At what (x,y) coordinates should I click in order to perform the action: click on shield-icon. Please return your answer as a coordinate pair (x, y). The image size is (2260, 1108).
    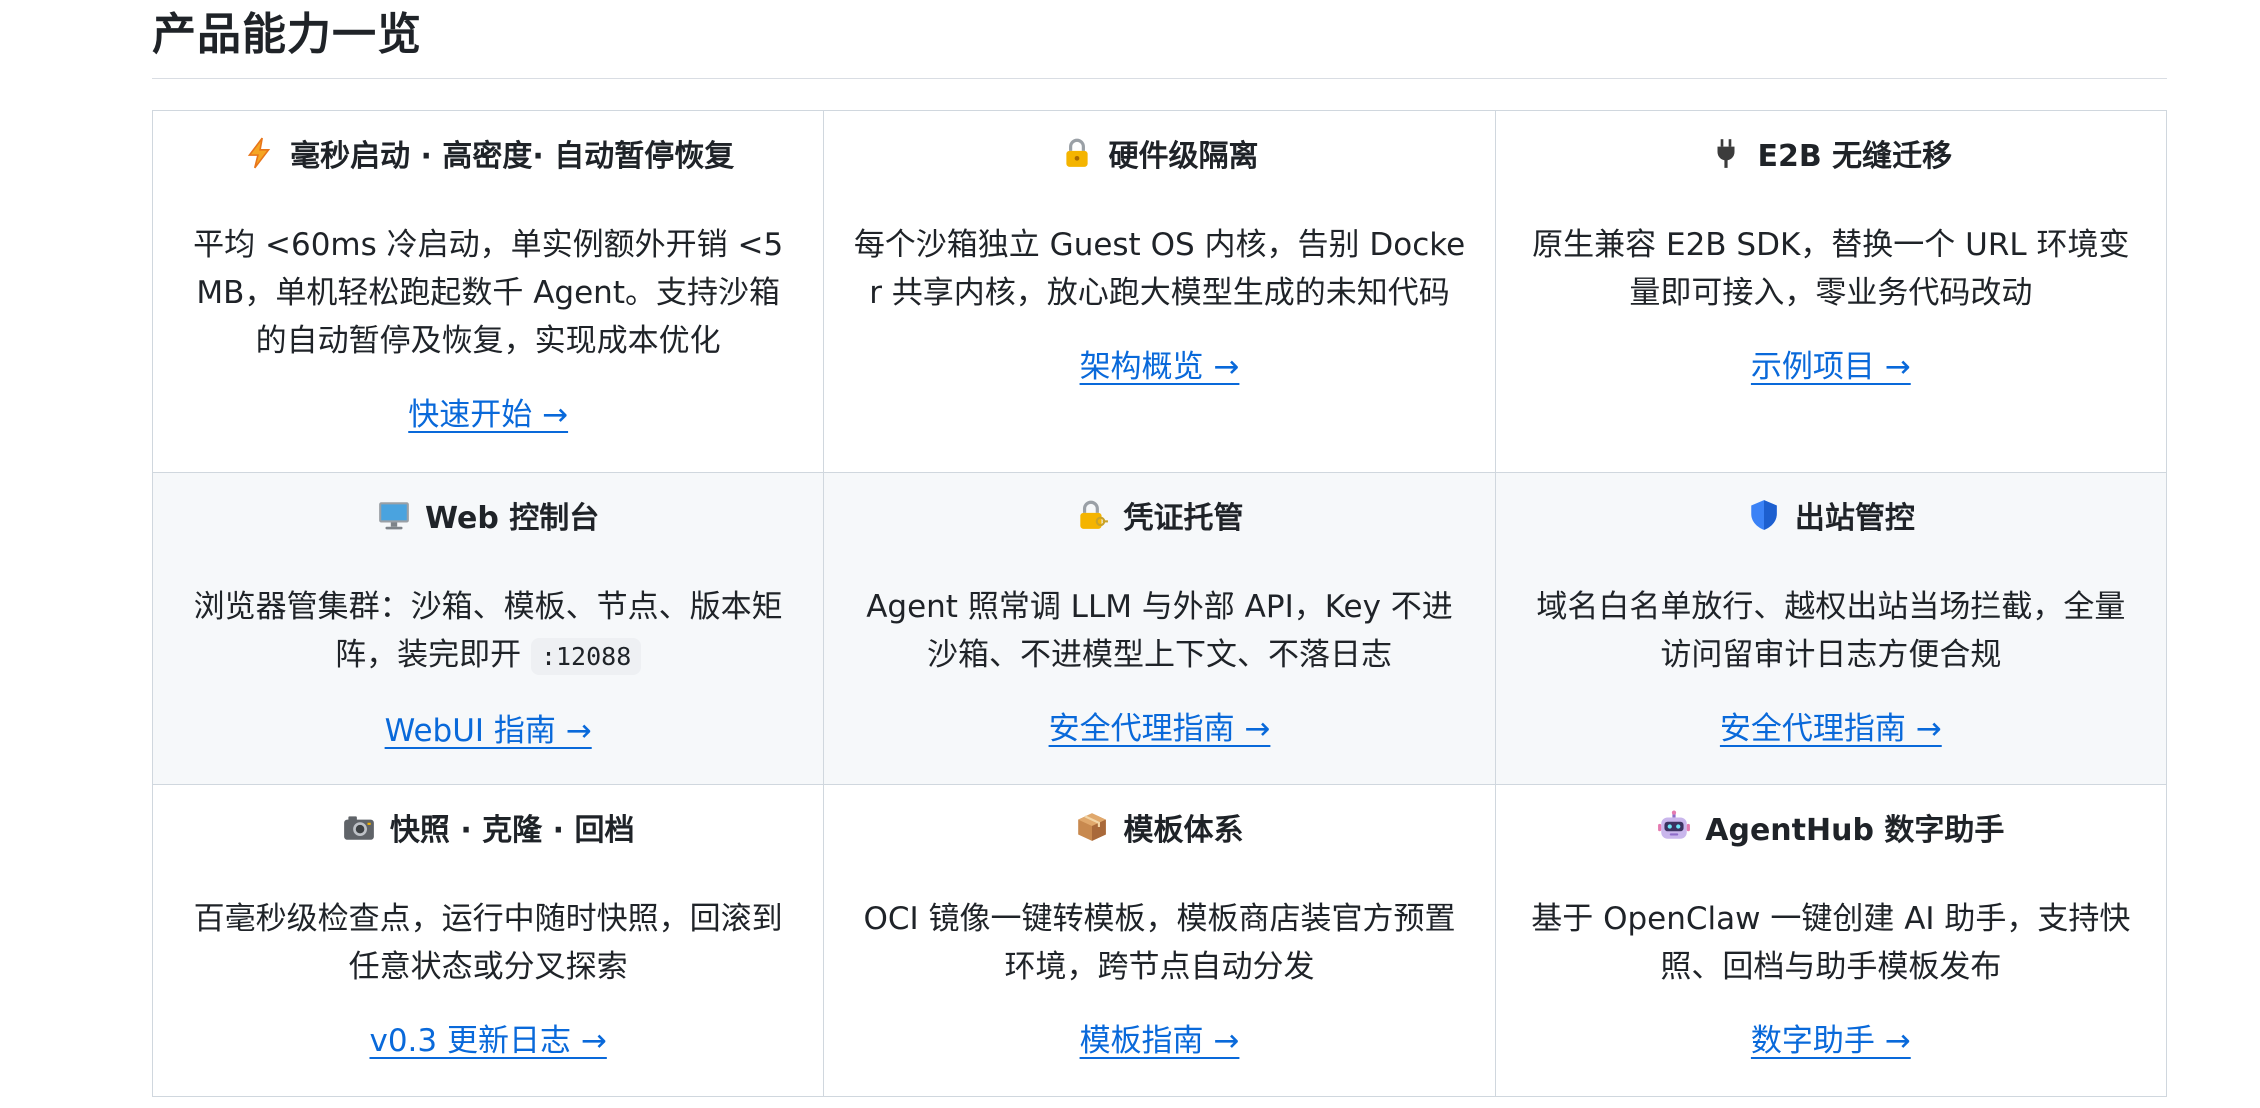
    Looking at the image, I should click on (1764, 515).